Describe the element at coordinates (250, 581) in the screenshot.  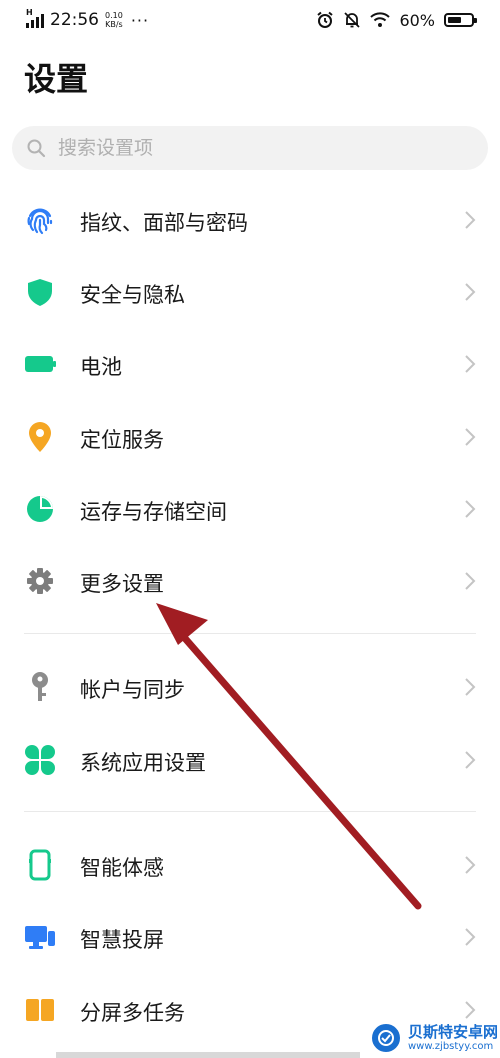
I see `settings-item-more: 更多设置` at that location.